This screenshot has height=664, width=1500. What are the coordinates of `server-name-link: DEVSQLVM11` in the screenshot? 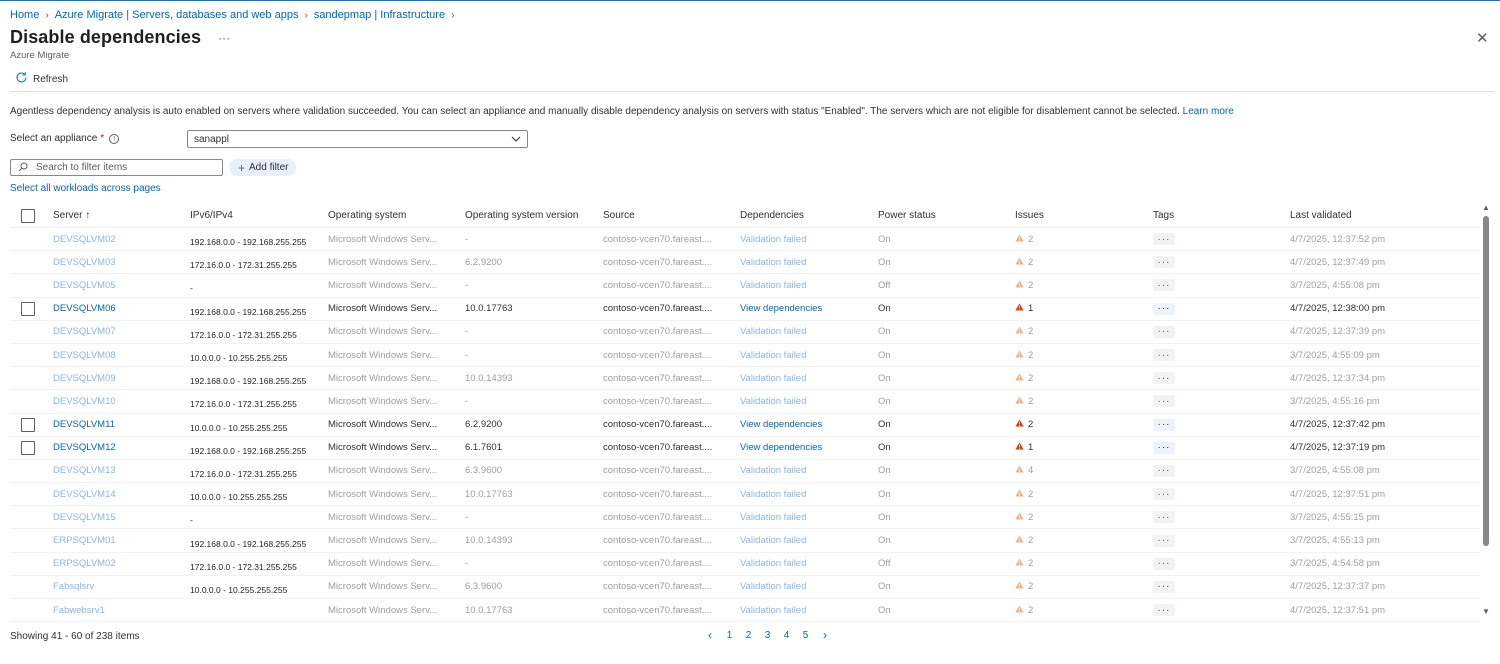 It's located at (84, 425).